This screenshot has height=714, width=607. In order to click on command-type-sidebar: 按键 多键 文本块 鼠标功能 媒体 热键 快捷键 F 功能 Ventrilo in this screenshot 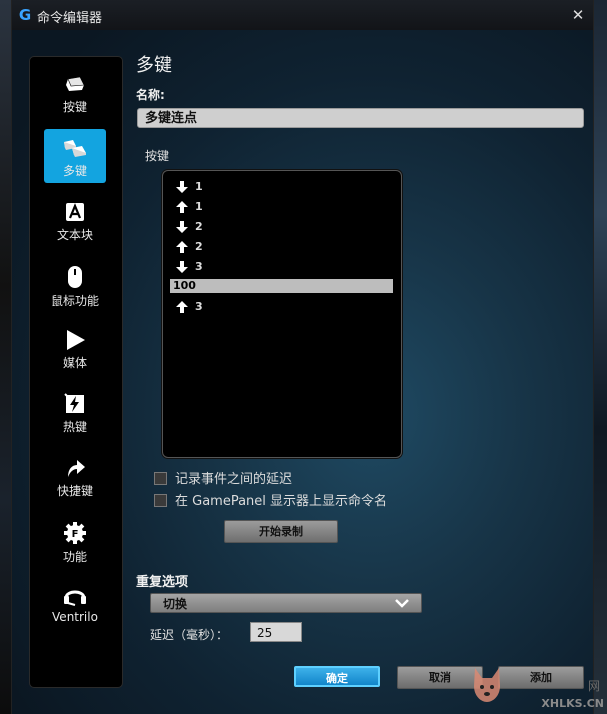, I will do `click(76, 372)`.